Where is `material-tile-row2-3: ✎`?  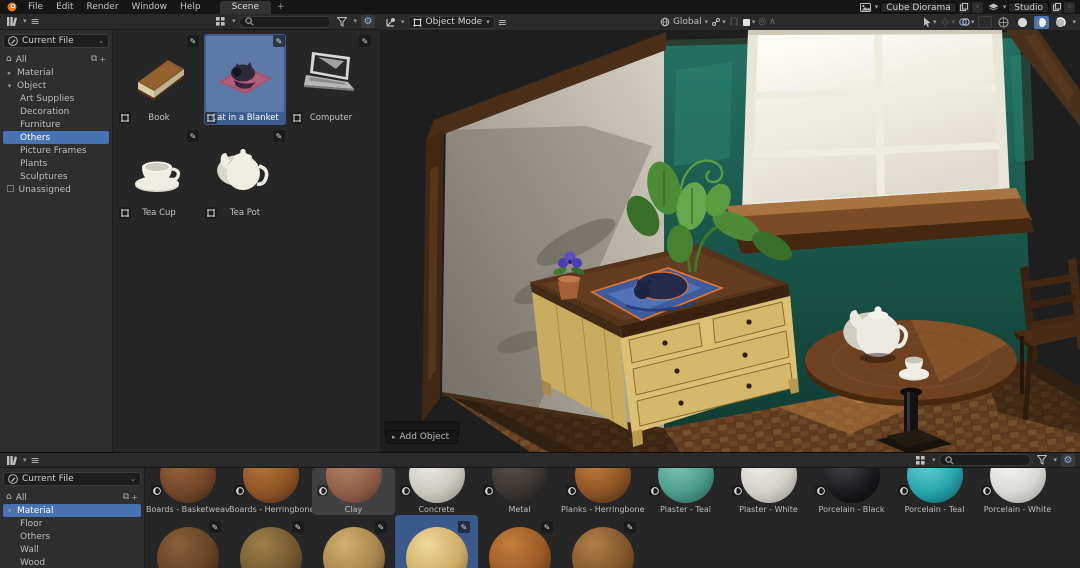 material-tile-row2-3: ✎ is located at coordinates (353, 541).